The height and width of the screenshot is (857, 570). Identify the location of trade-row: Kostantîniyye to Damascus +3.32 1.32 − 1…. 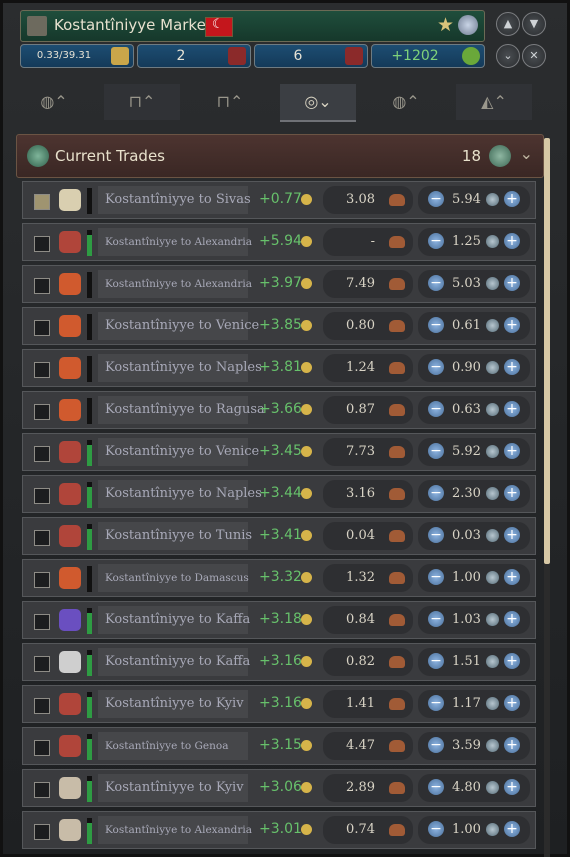
(279, 578).